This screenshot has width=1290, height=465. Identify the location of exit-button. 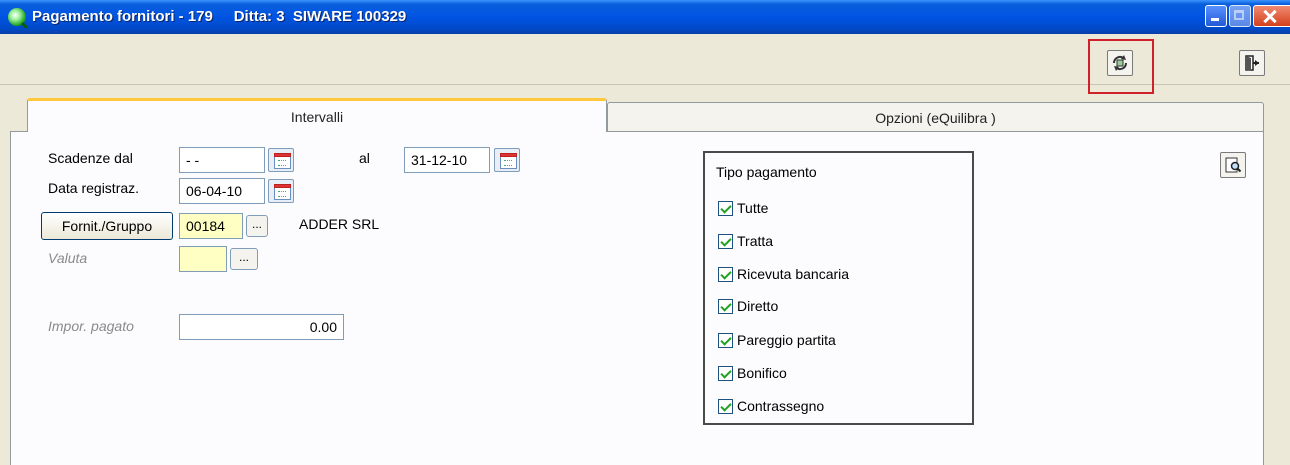
(1252, 63).